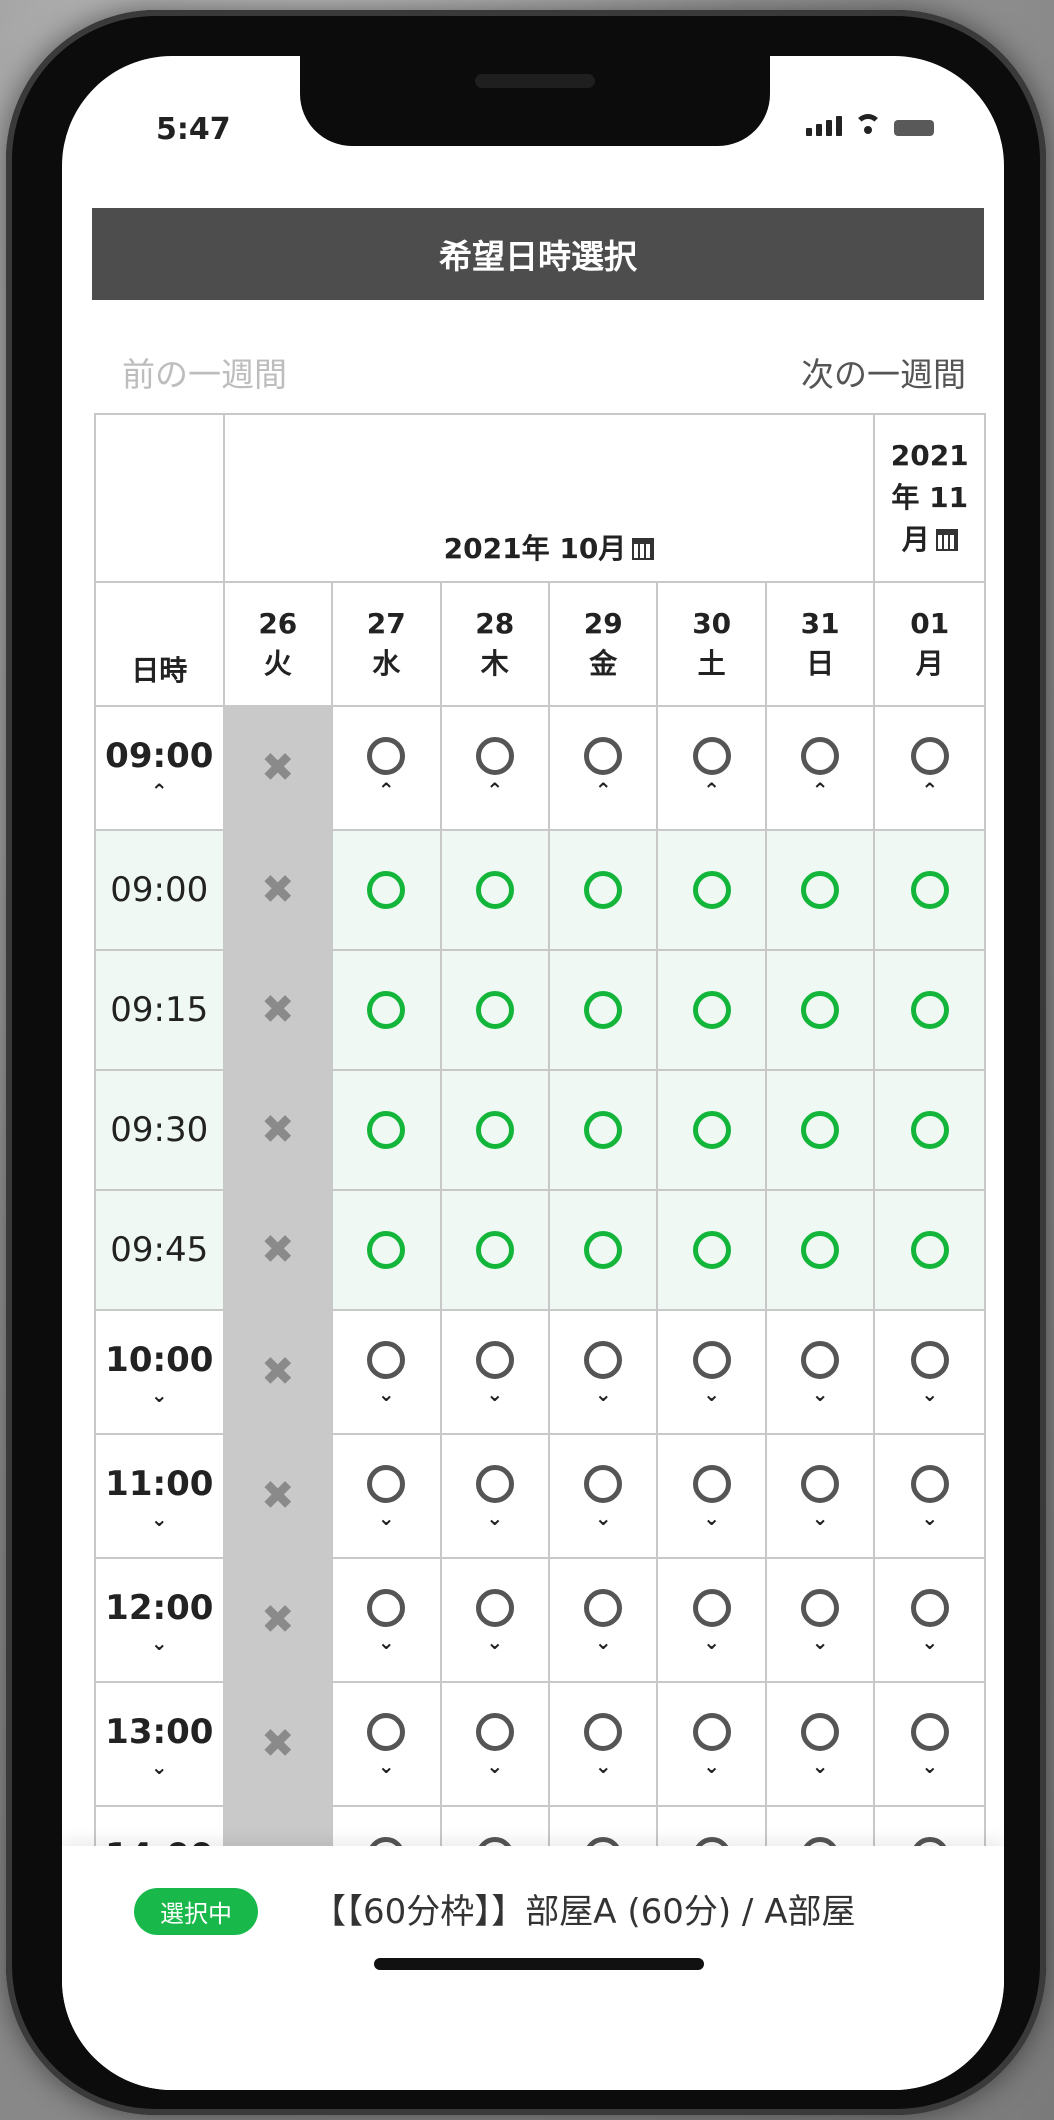 The image size is (1054, 2120). What do you see at coordinates (159, 1620) in the screenshot?
I see `time-cell: 12:00 ⌄` at bounding box center [159, 1620].